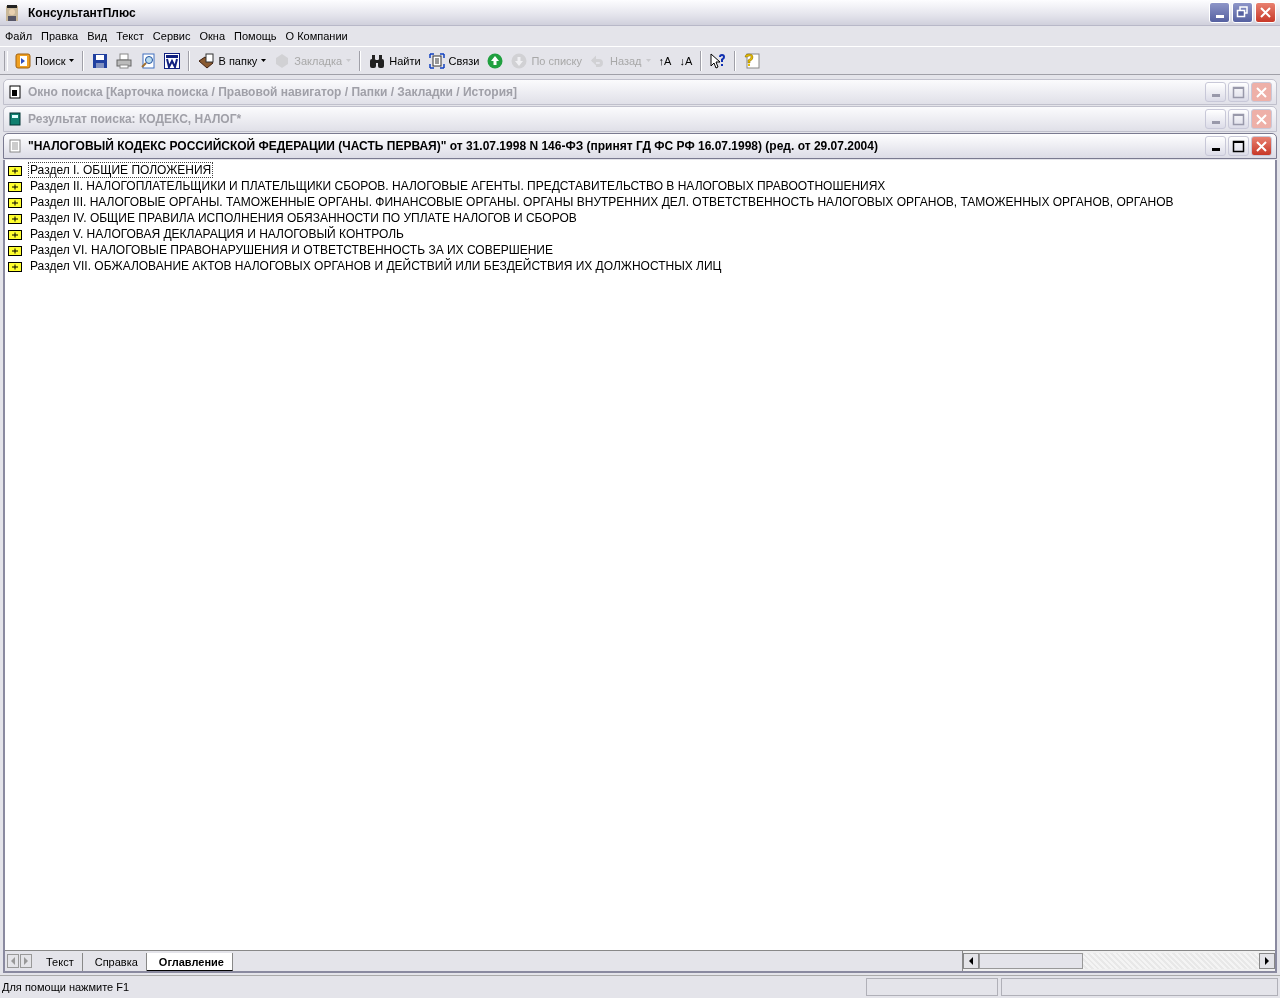  What do you see at coordinates (377, 60) in the screenshot?
I see `binoculars-icon` at bounding box center [377, 60].